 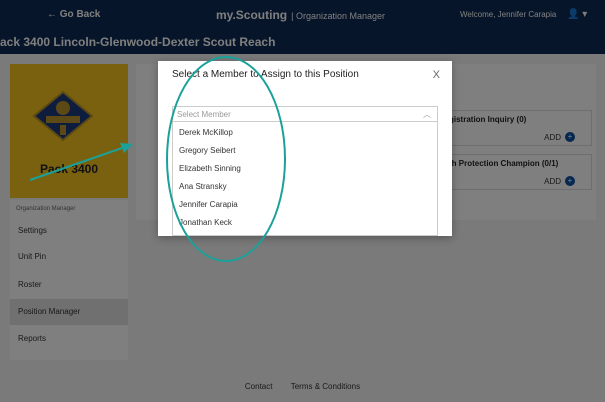 I want to click on member-option: Ana Stransky, so click(x=203, y=186).